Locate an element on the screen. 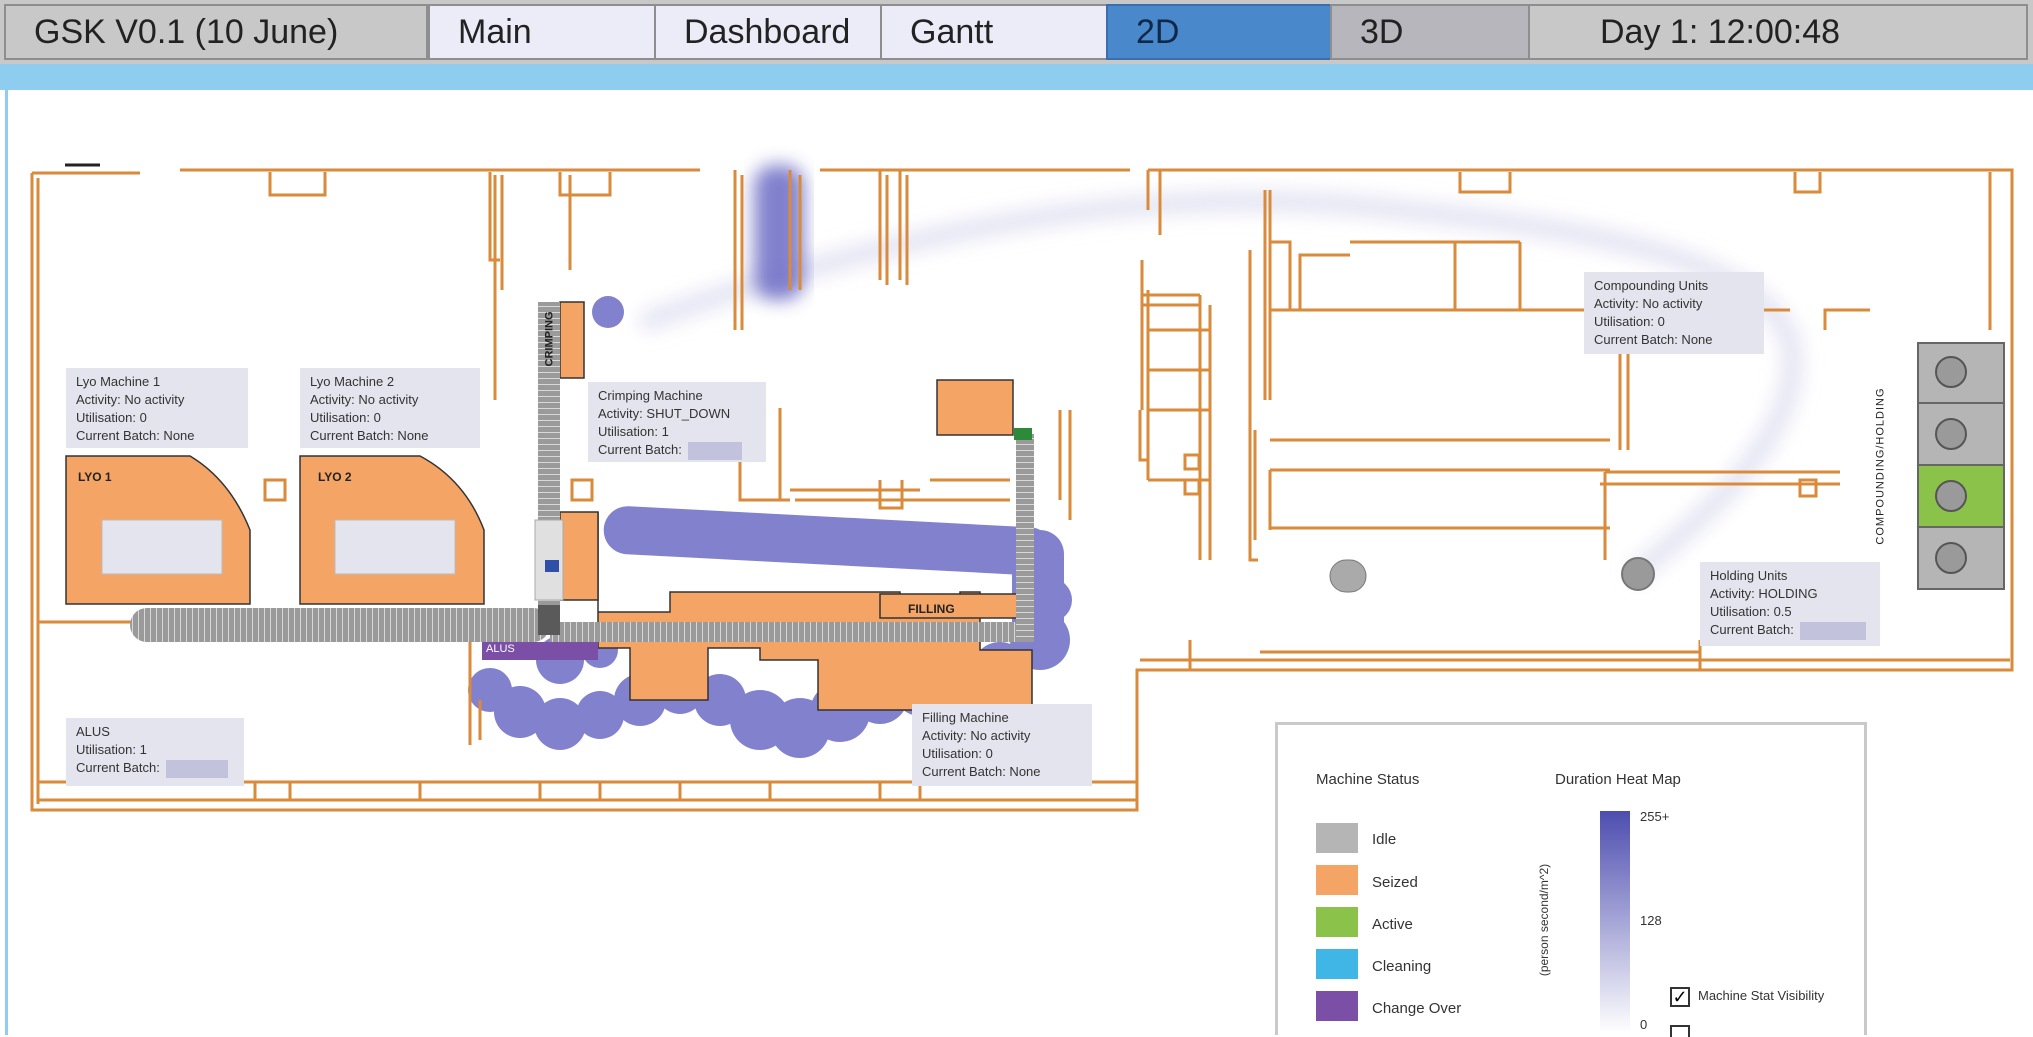 Image resolution: width=2033 pixels, height=1037 pixels. alus-batch: Current Batch: is located at coordinates (118, 767).